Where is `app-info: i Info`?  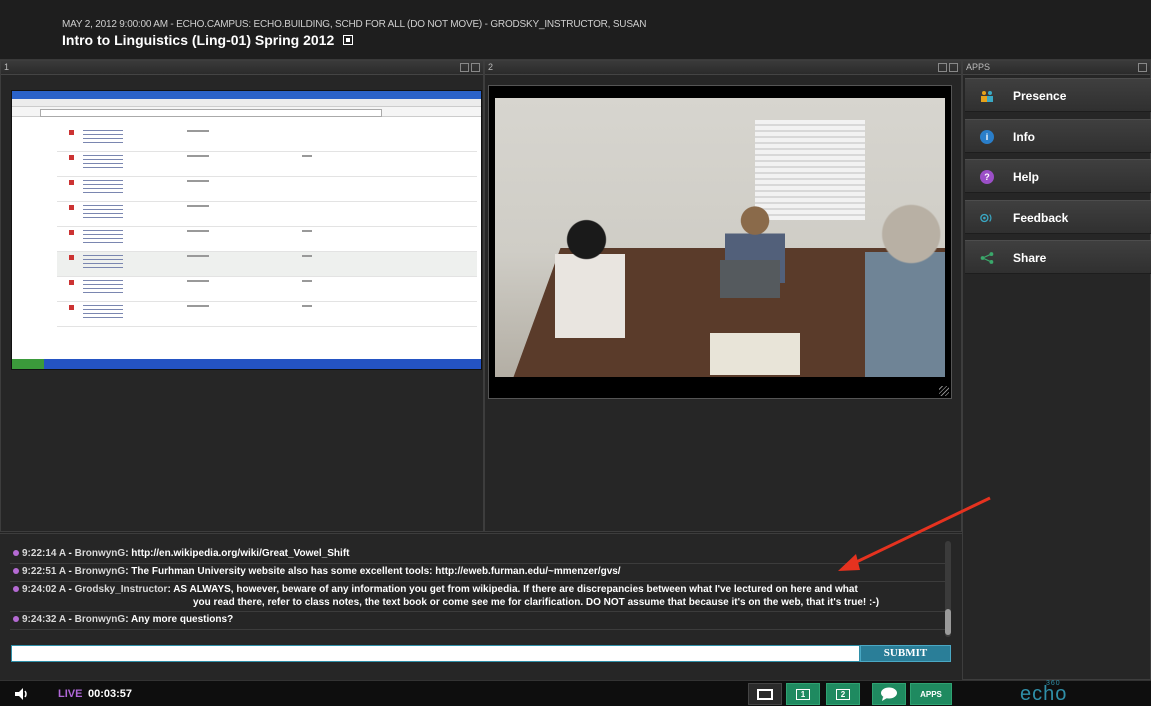 app-info: i Info is located at coordinates (1058, 136).